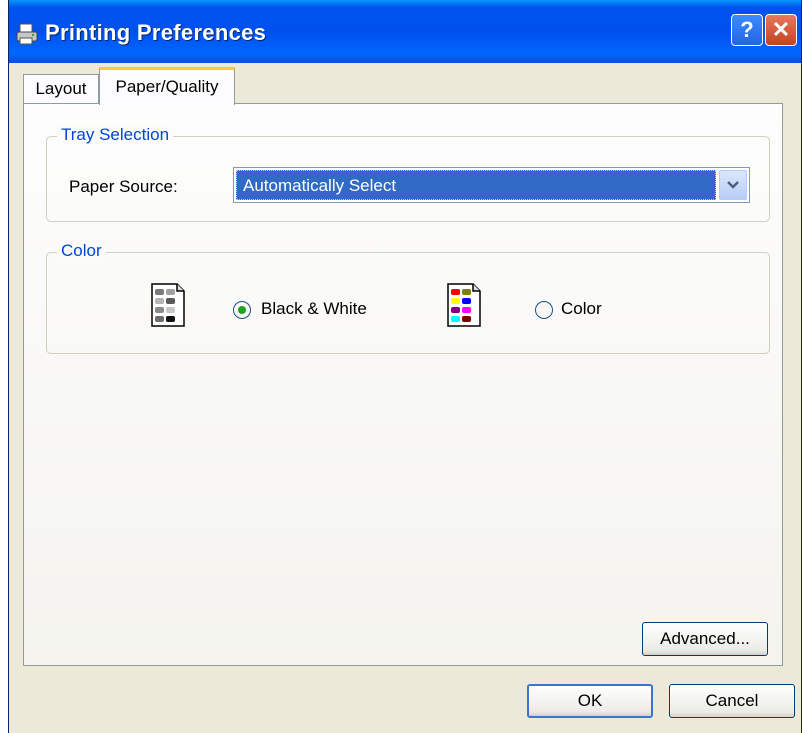 This screenshot has height=733, width=802. I want to click on tab-layout: Layout, so click(61, 89).